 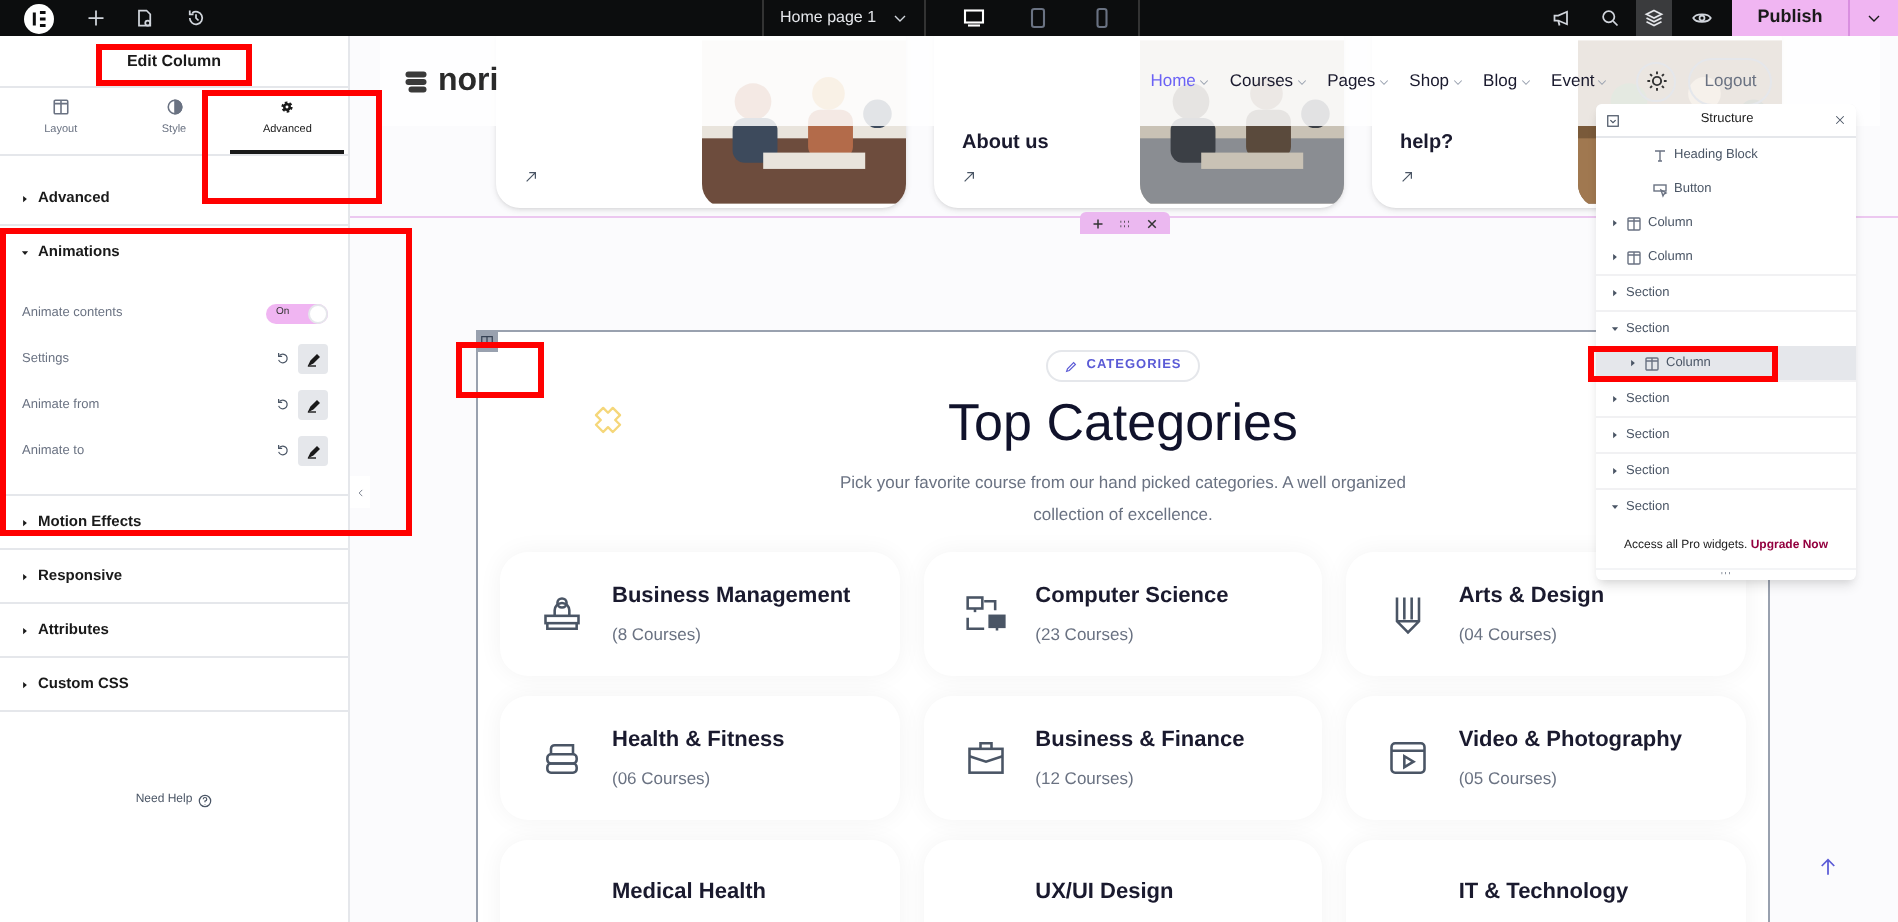 I want to click on category-card: Video & Photography (05 Courses), so click(x=1546, y=758).